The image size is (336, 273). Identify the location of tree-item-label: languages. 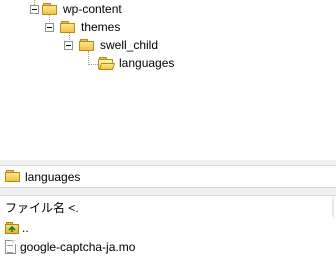
(147, 63).